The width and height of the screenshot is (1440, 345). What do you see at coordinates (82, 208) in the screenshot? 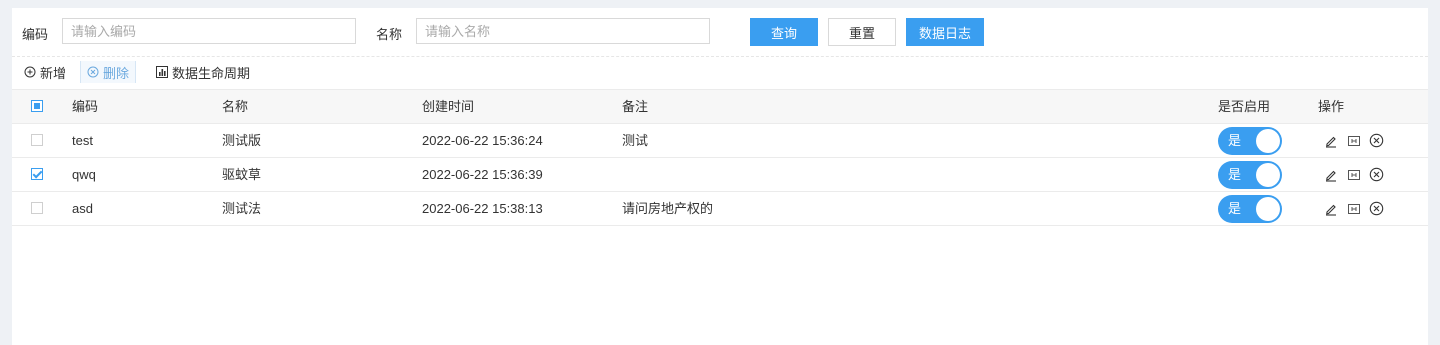
I see `row-code: asd` at bounding box center [82, 208].